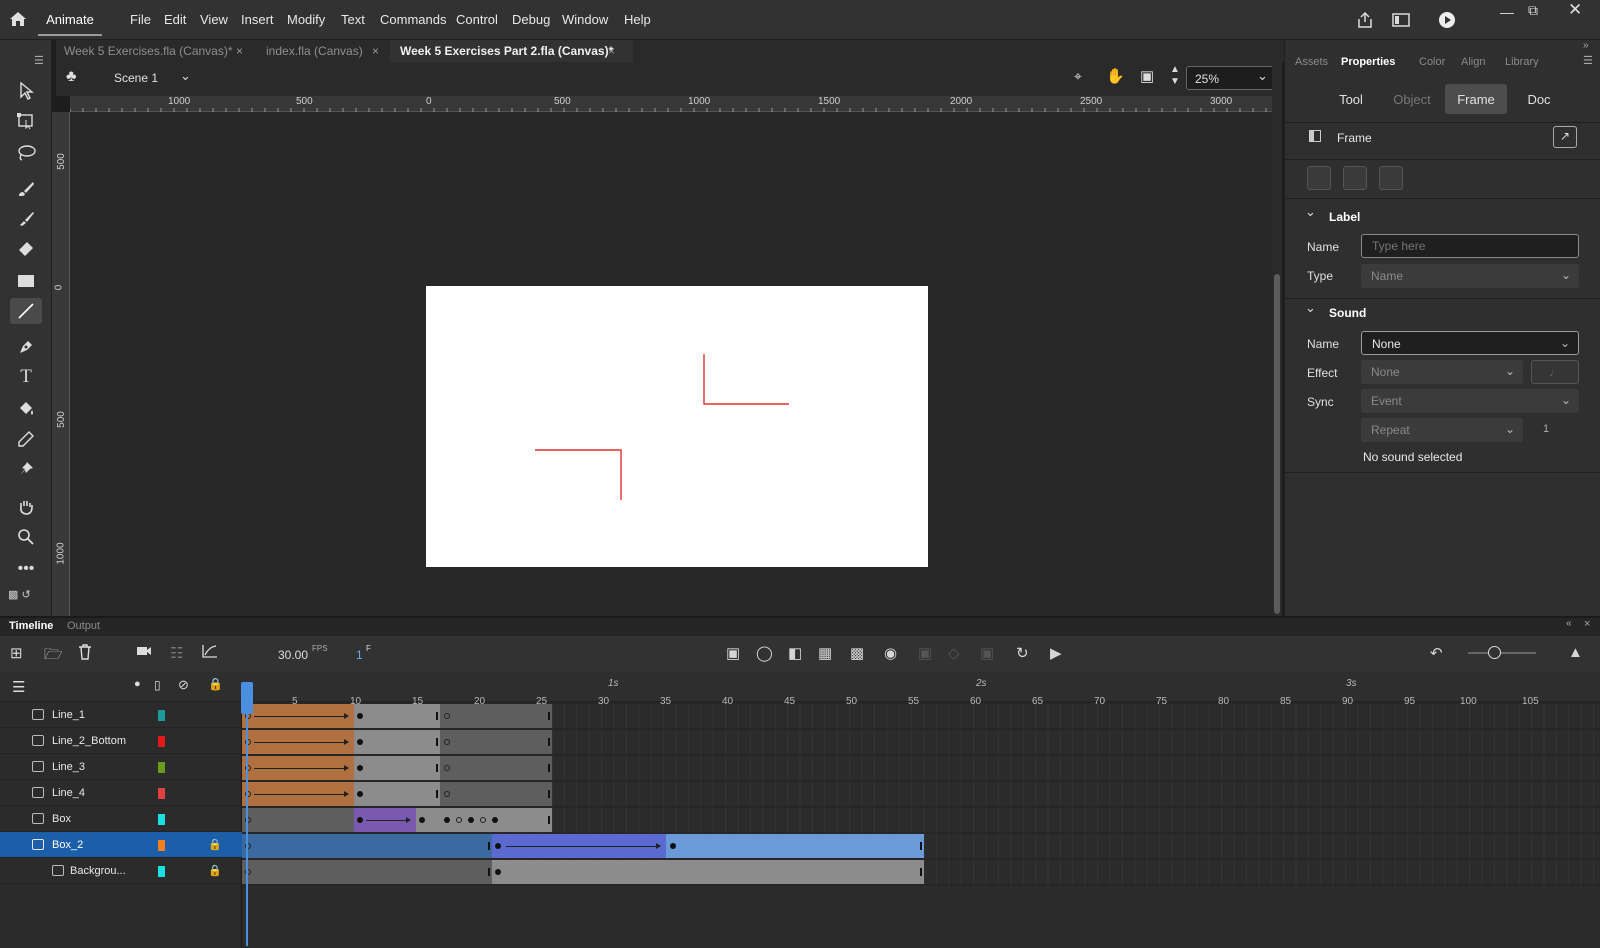  What do you see at coordinates (121, 871) in the screenshot?
I see `layer-row: Backgrou... 🔒` at bounding box center [121, 871].